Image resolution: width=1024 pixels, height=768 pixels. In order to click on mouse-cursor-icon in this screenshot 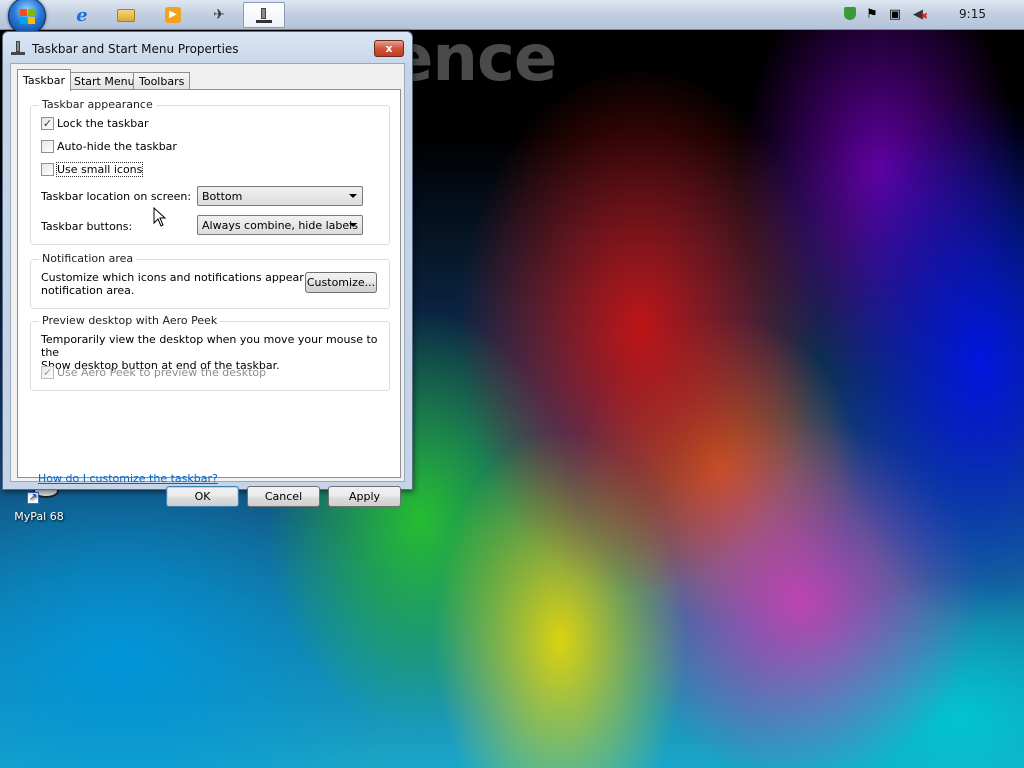, I will do `click(160, 217)`.